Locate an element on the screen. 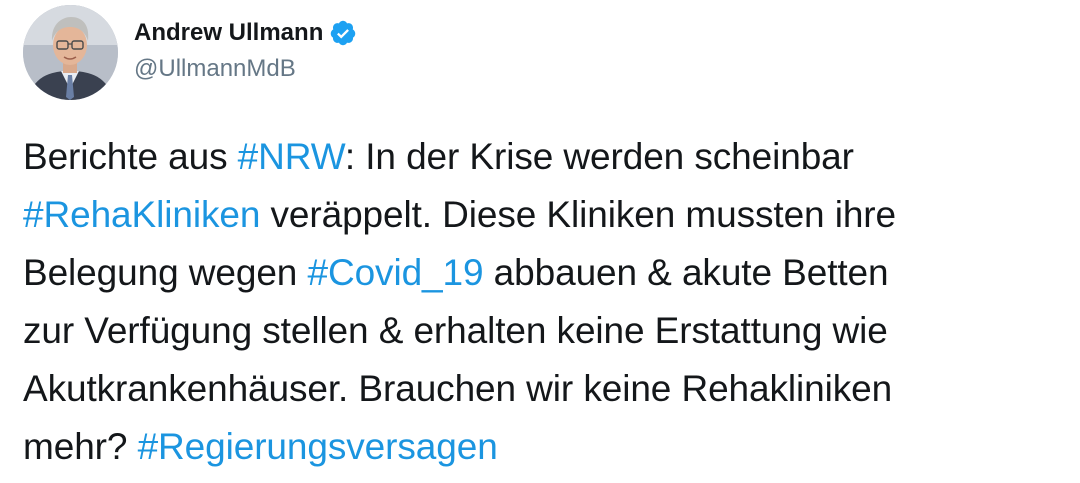  hashtag-link: #RehaKliniken is located at coordinates (141, 214).